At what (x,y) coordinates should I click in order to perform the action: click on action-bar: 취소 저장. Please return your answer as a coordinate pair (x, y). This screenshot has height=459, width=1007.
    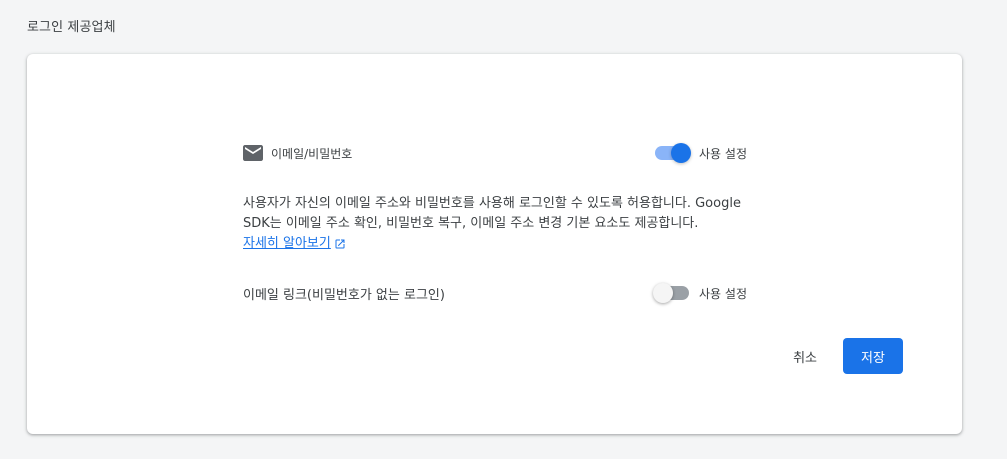
    Looking at the image, I should click on (842, 356).